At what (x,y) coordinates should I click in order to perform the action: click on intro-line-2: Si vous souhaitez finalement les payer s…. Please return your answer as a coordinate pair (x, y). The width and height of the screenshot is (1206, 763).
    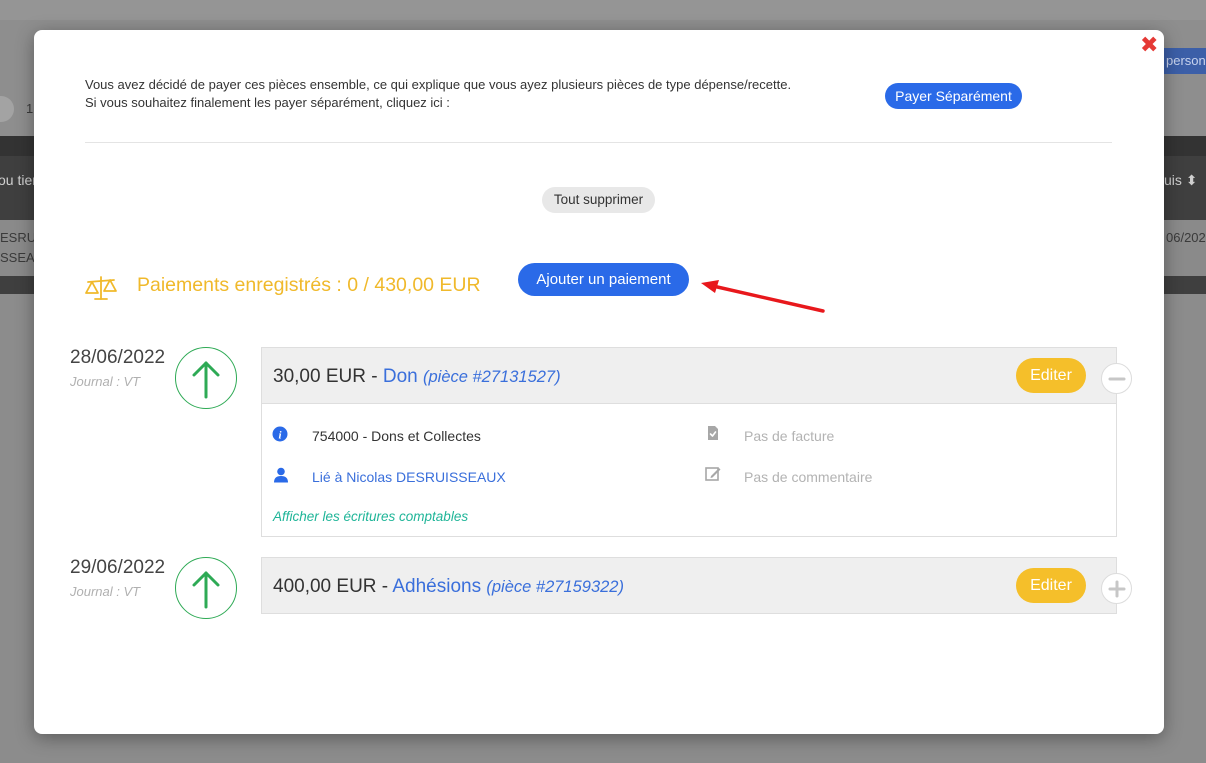
    Looking at the image, I should click on (267, 102).